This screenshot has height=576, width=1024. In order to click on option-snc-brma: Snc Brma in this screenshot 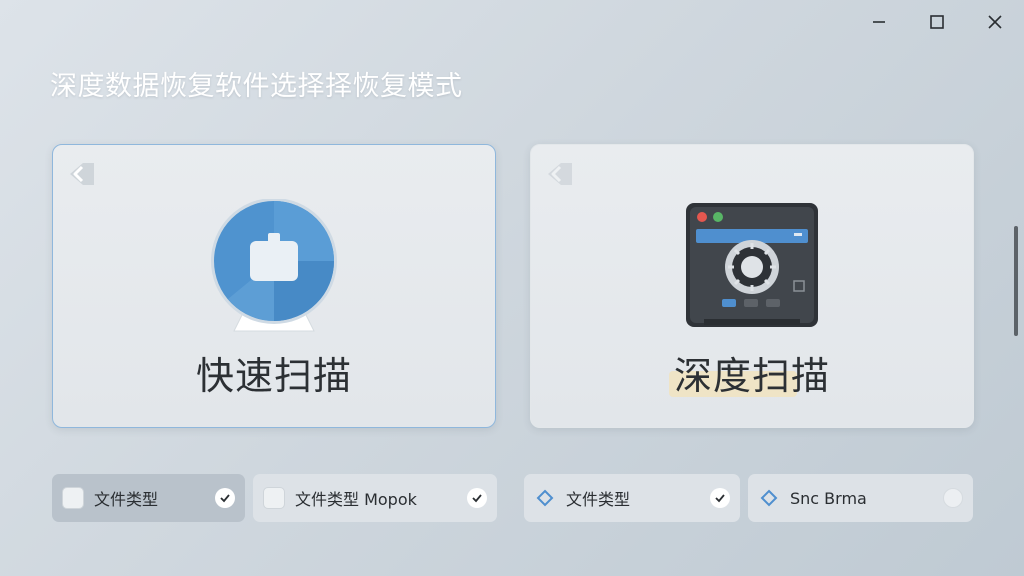, I will do `click(860, 498)`.